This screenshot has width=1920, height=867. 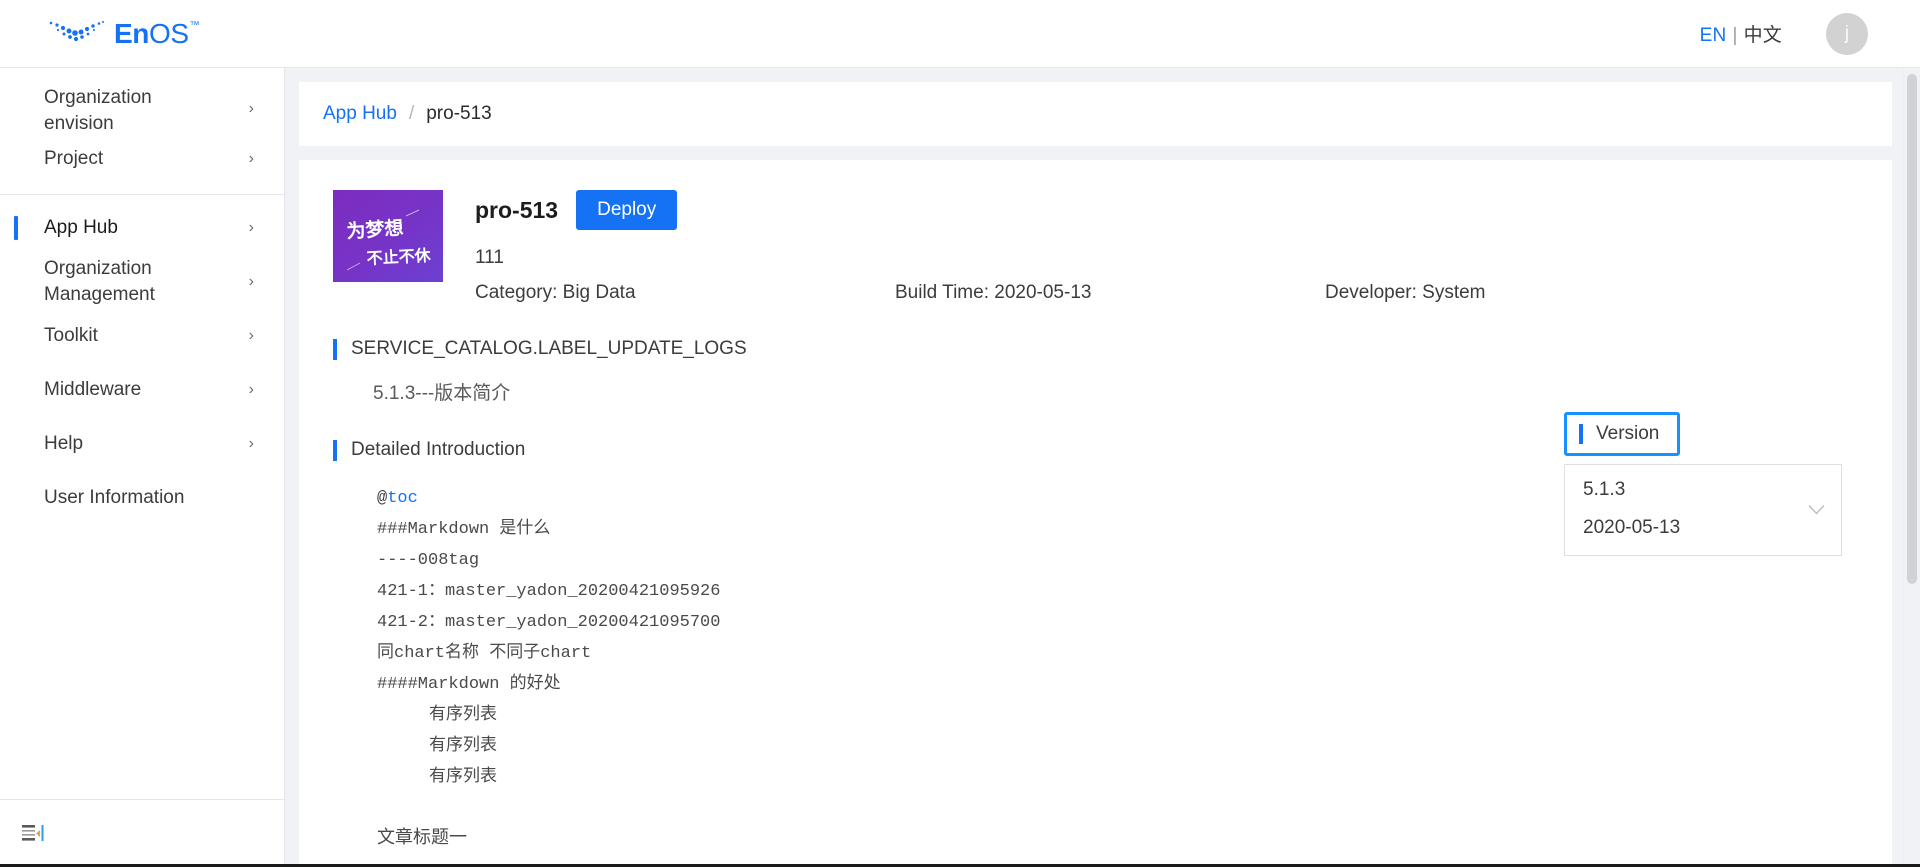 I want to click on sidebar-item-label: Organization envision, so click(x=141, y=111).